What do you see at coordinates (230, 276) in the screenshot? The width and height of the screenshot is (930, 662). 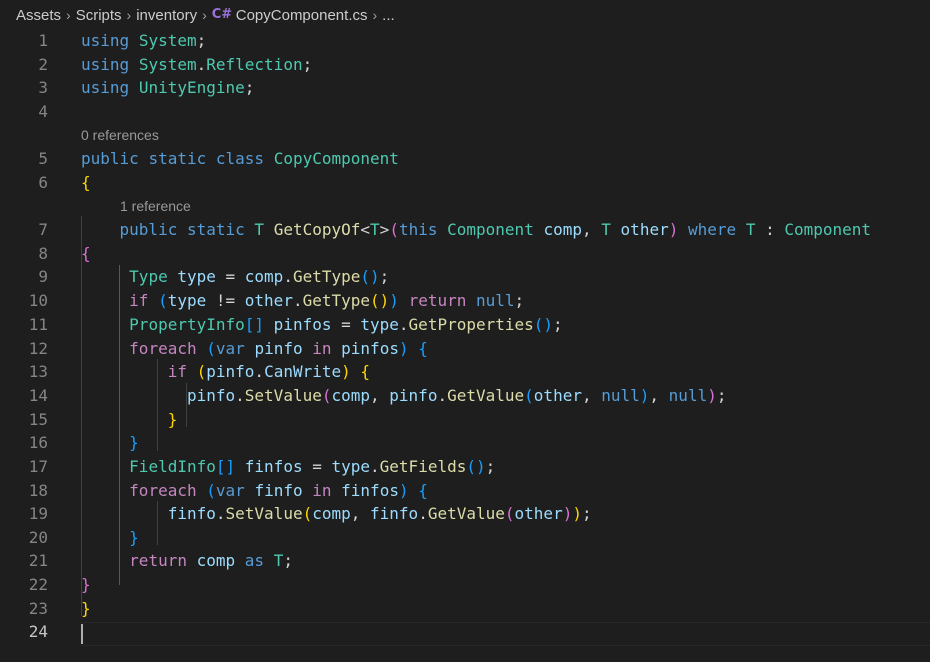 I see `code-token: =` at bounding box center [230, 276].